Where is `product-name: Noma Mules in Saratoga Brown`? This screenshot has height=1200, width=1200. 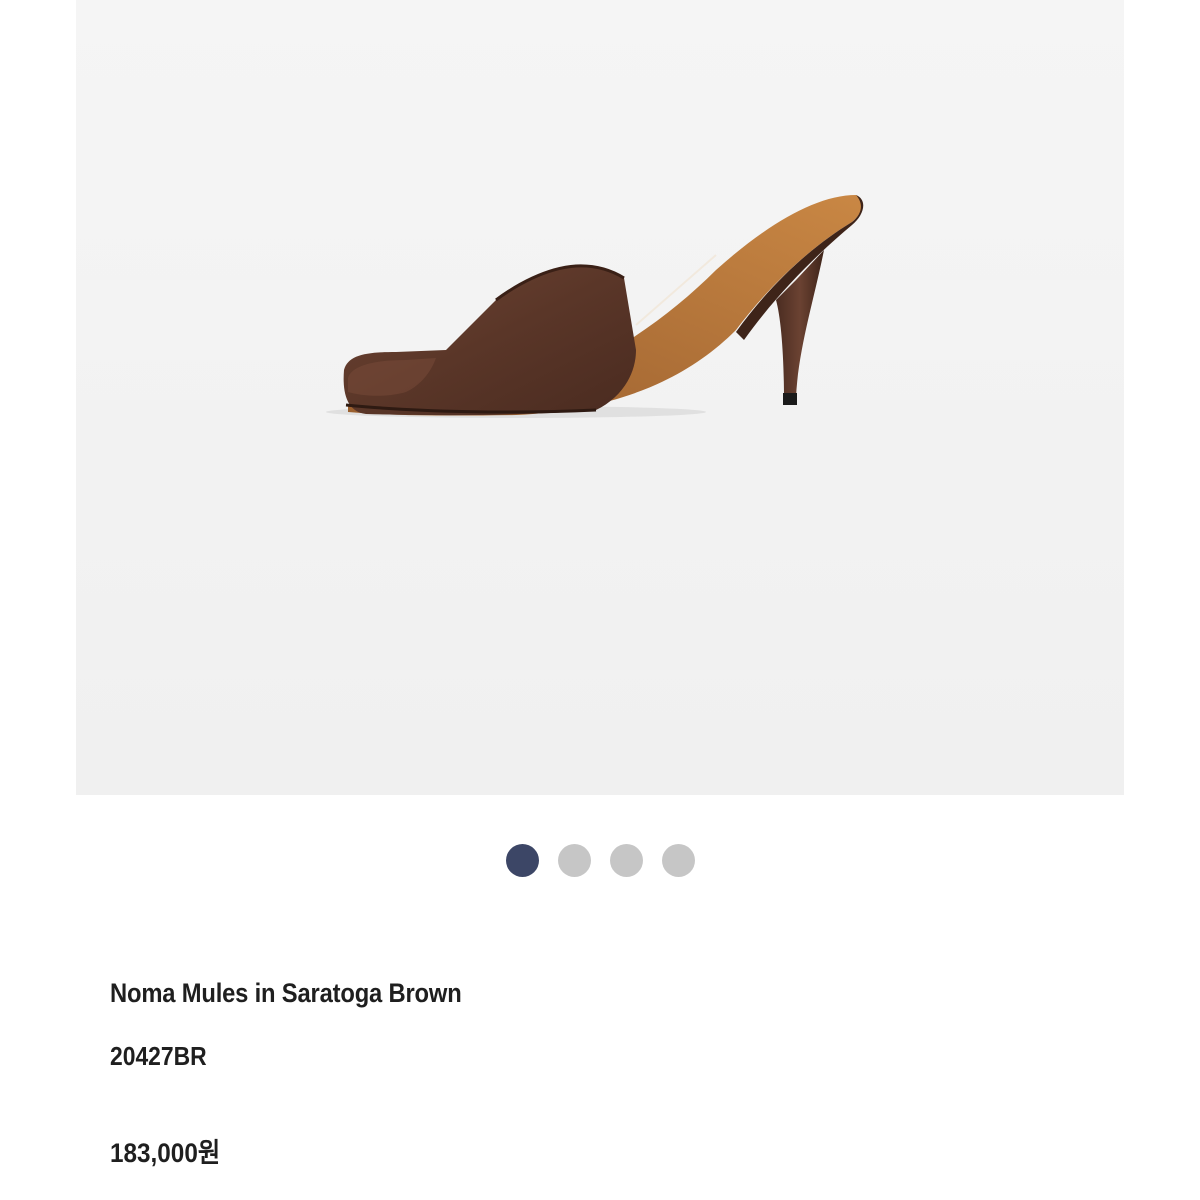
product-name: Noma Mules in Saratoga Brown is located at coordinates (286, 993).